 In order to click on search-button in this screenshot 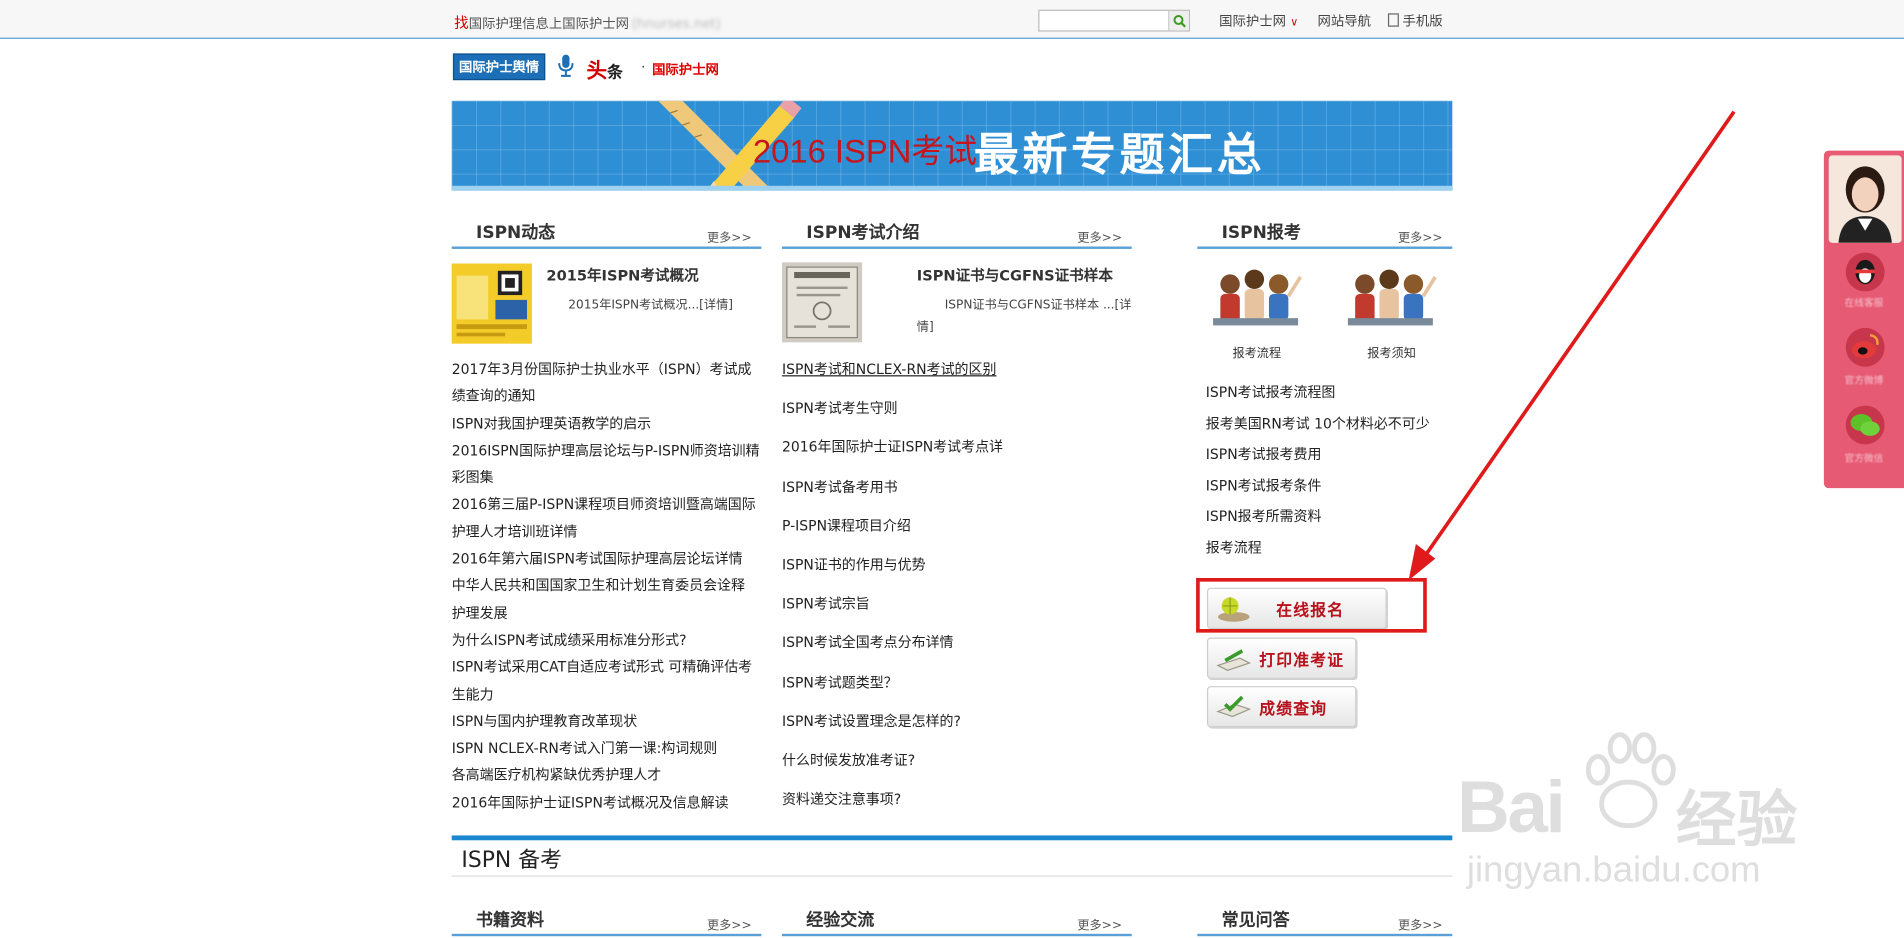, I will do `click(1178, 20)`.